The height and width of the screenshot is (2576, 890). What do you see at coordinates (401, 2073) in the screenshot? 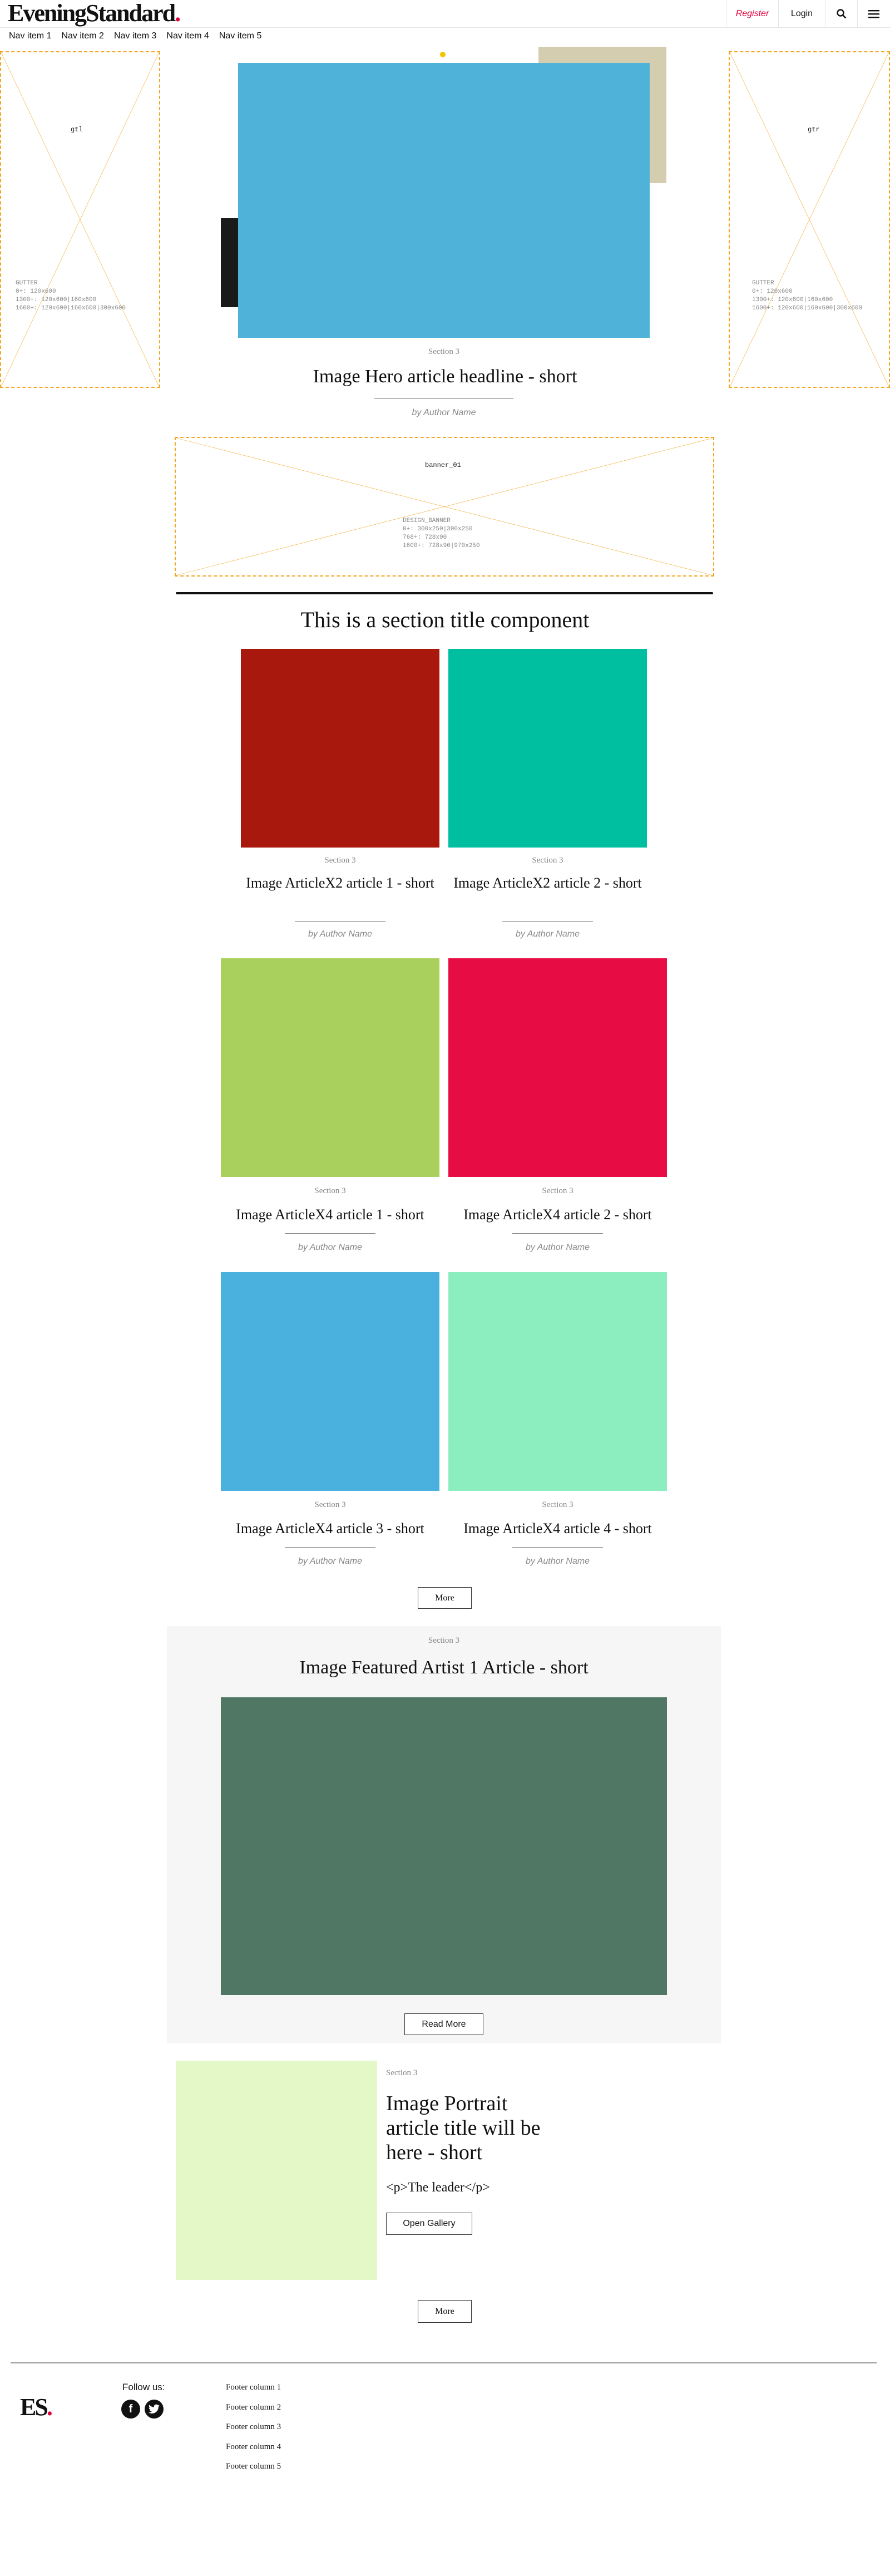
I see `portrait-section-label: Section 3` at bounding box center [401, 2073].